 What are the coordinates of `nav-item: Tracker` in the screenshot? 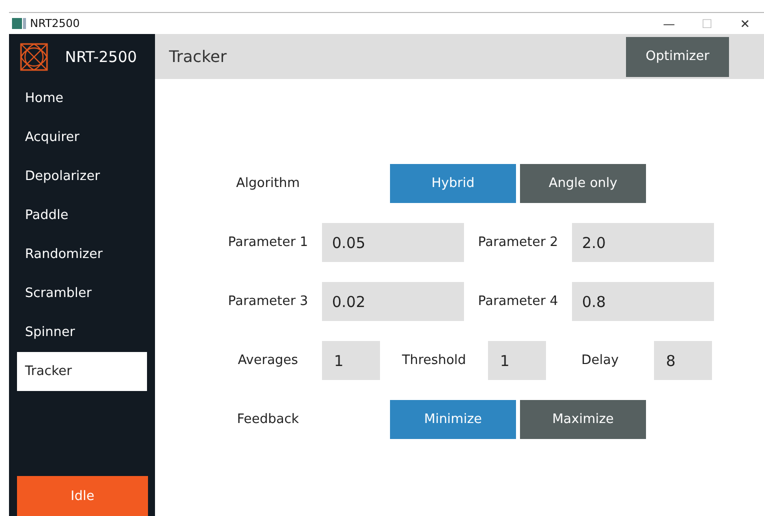 It's located at (82, 371).